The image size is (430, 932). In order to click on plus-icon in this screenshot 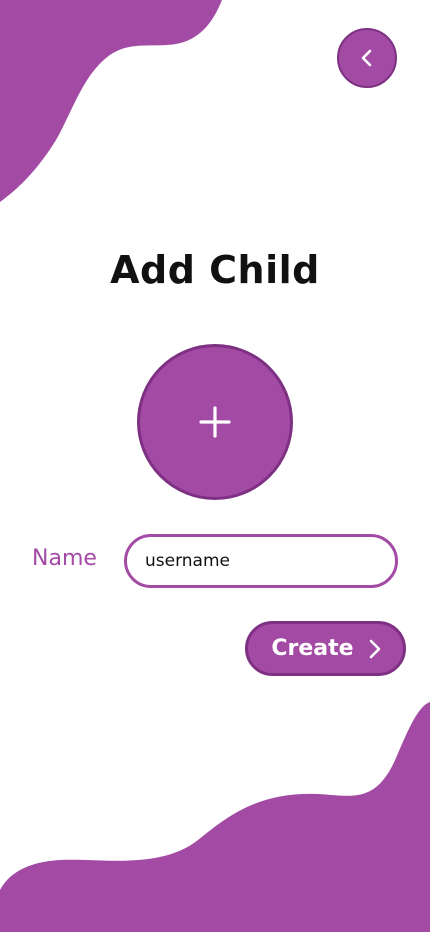, I will do `click(215, 422)`.